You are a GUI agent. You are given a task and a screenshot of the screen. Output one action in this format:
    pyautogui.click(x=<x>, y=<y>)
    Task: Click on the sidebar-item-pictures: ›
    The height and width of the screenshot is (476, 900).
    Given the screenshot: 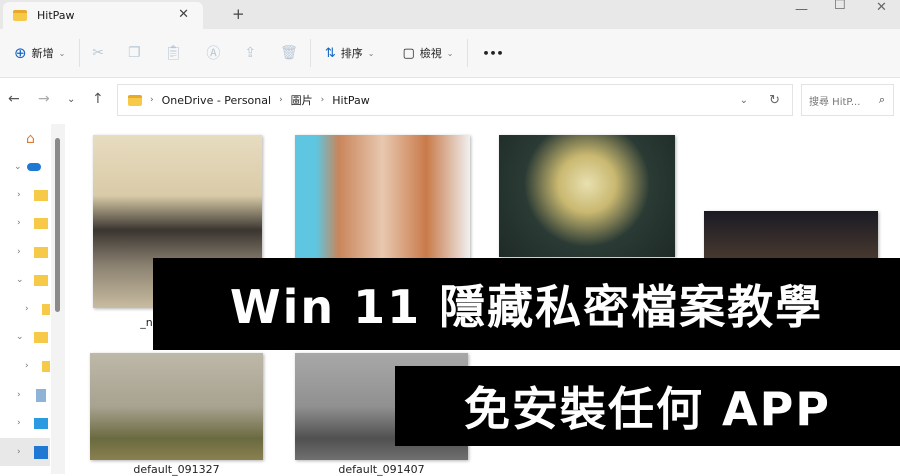 What is the action you would take?
    pyautogui.click(x=25, y=452)
    